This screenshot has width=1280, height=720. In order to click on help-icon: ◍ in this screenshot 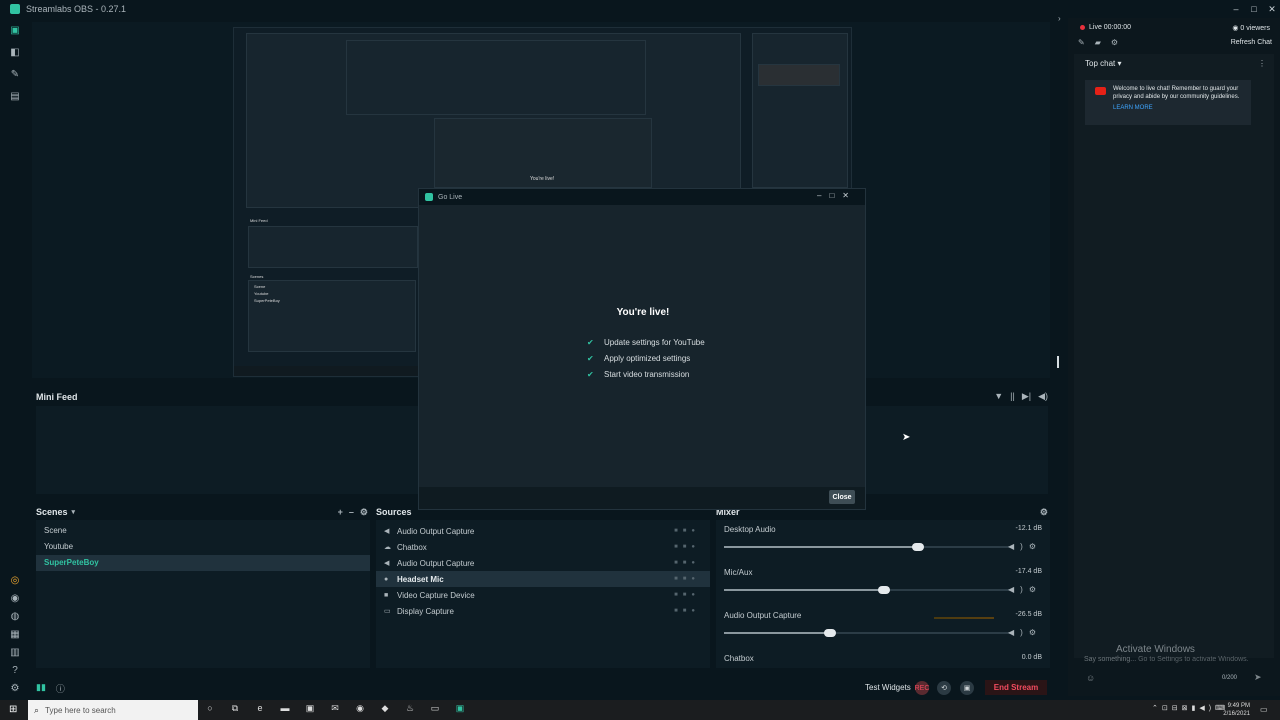, I will do `click(15, 616)`.